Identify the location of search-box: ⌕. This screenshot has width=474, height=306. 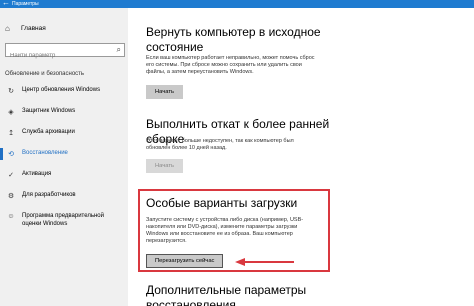
(65, 52).